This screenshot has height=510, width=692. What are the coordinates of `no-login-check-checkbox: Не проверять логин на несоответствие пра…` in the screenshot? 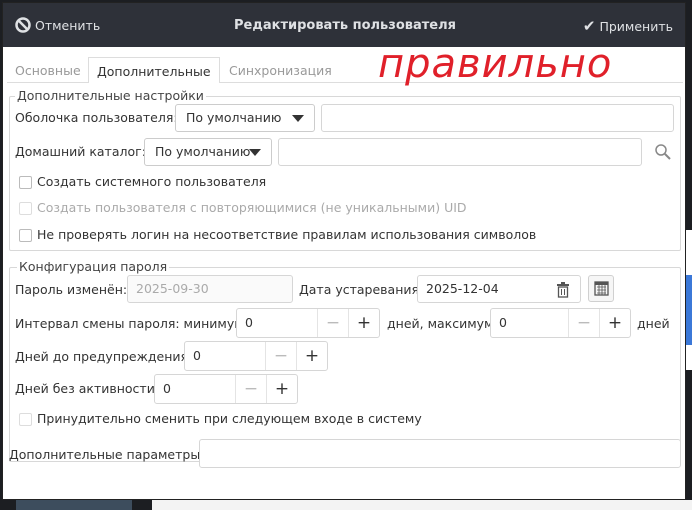 It's located at (277, 234).